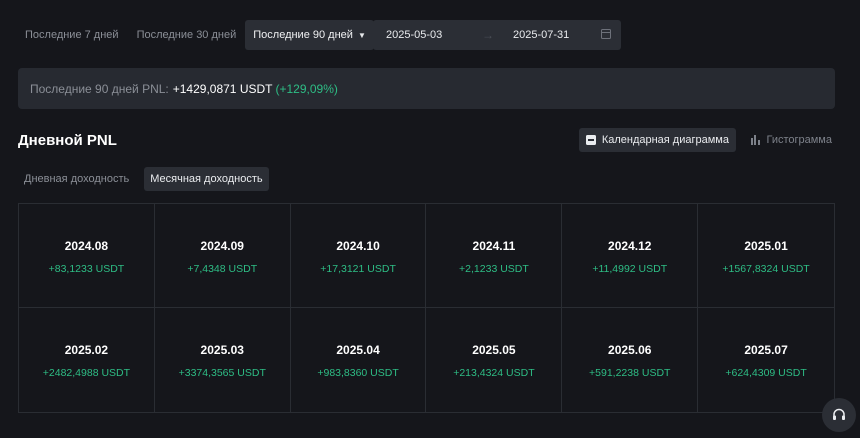 The width and height of the screenshot is (860, 438). I want to click on calendar-view-label: Календарная диаграмма, so click(665, 140).